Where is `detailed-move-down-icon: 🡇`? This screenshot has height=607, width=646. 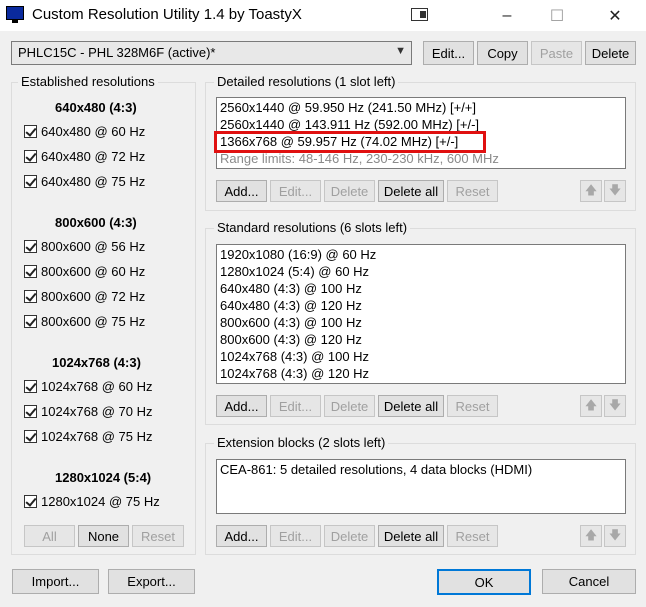
detailed-move-down-icon: 🡇 is located at coordinates (615, 191).